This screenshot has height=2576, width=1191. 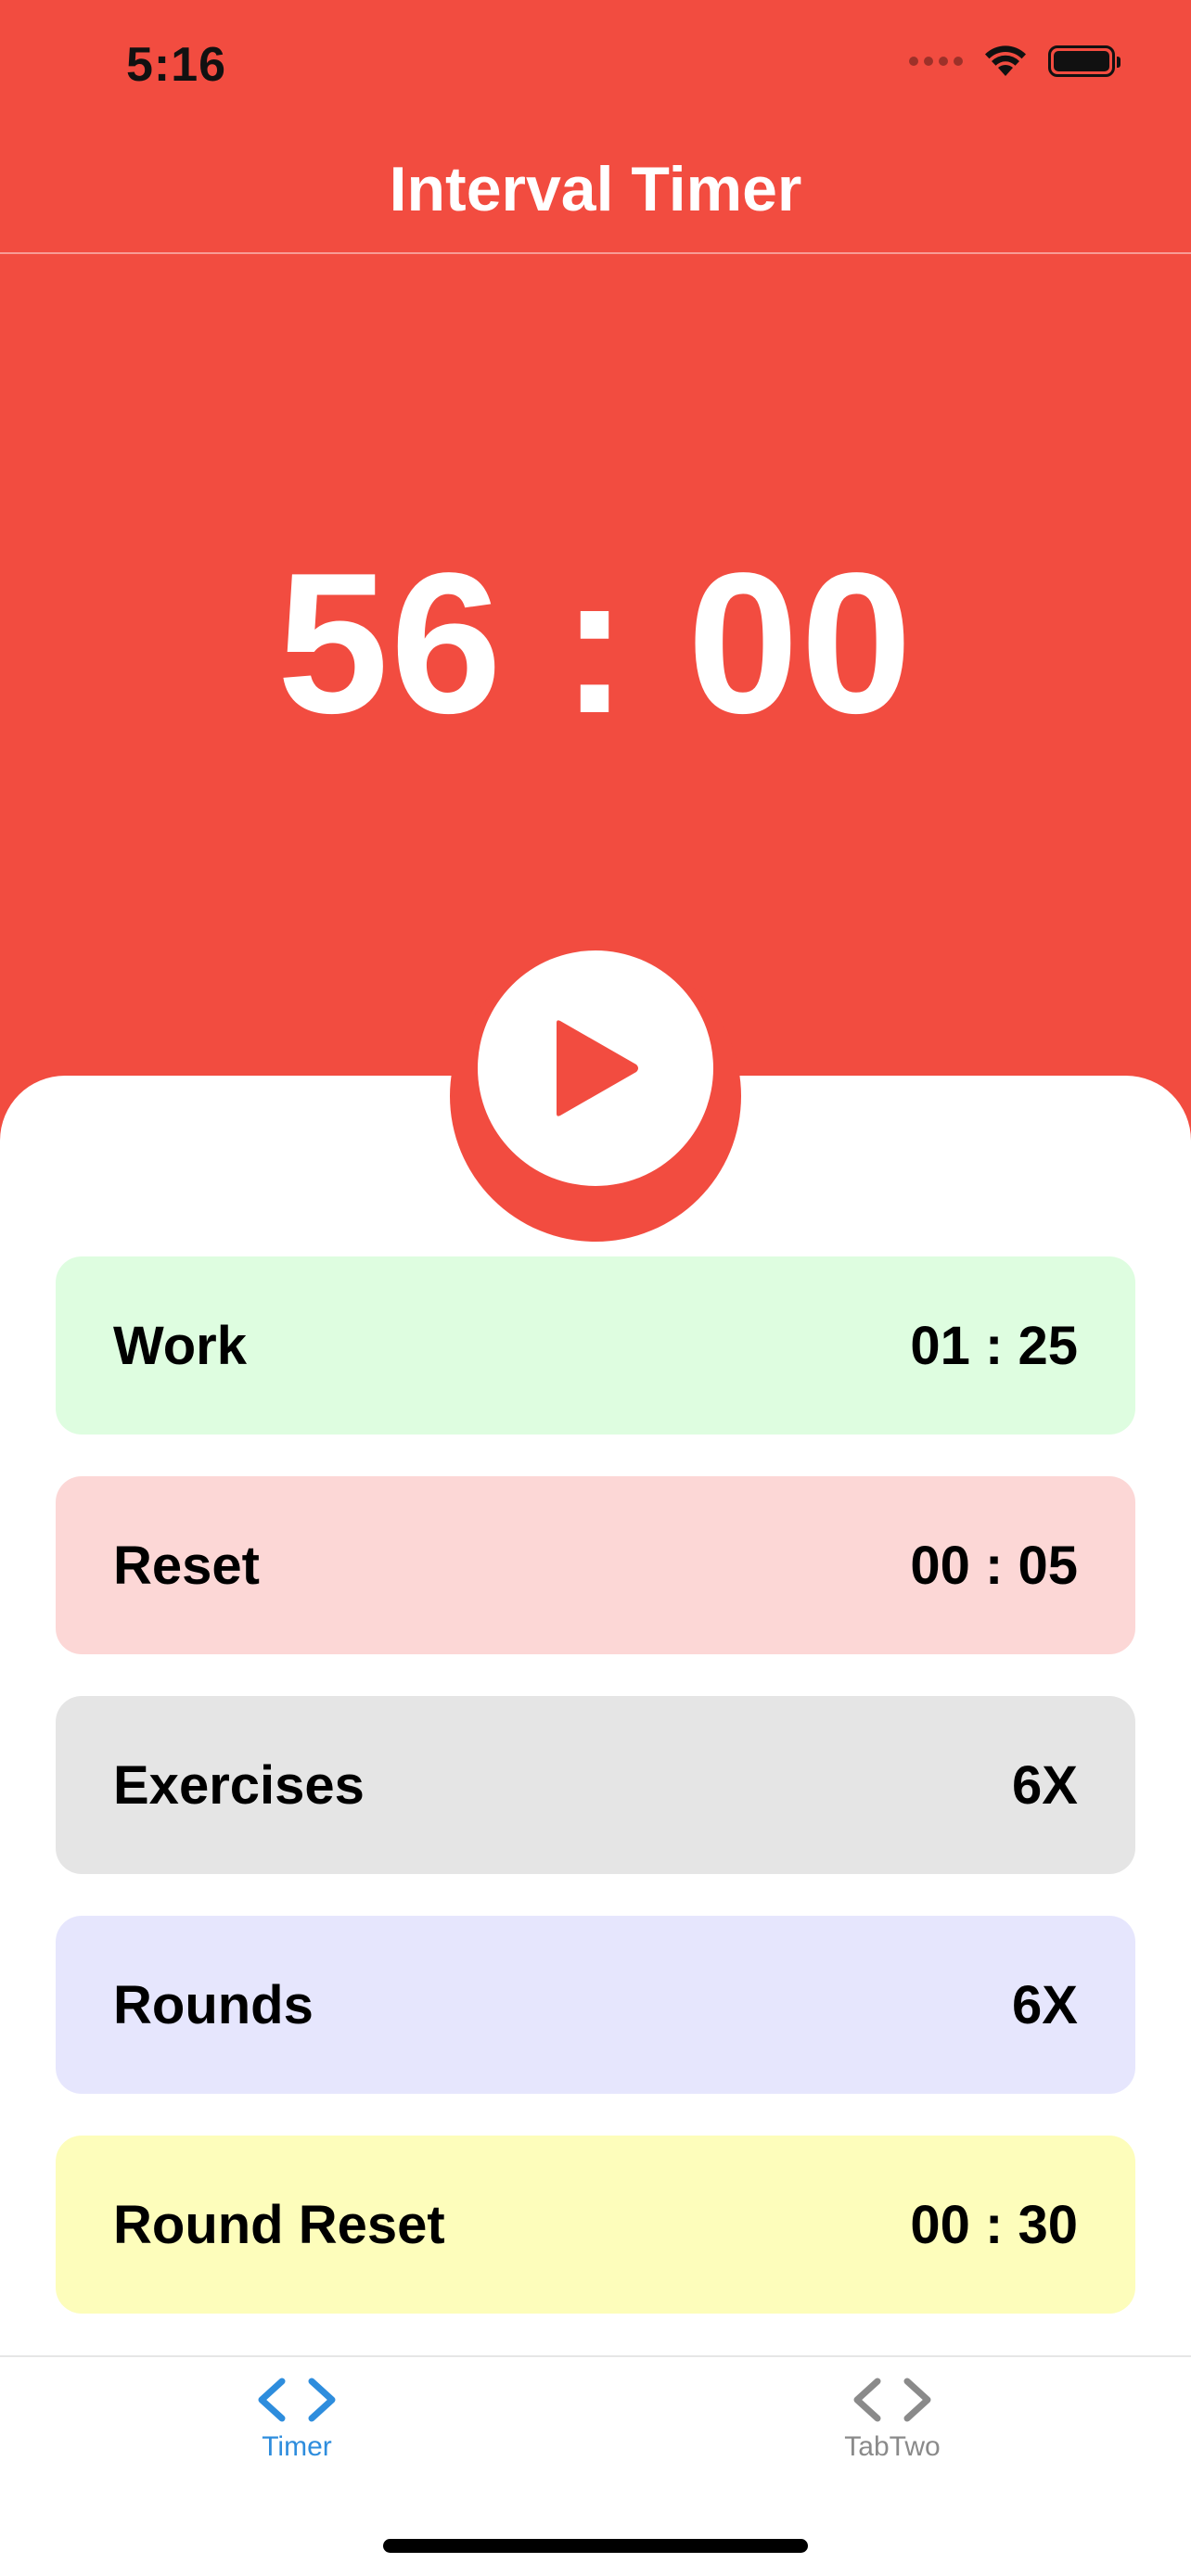 I want to click on setting-label: Exercises, so click(x=239, y=1785).